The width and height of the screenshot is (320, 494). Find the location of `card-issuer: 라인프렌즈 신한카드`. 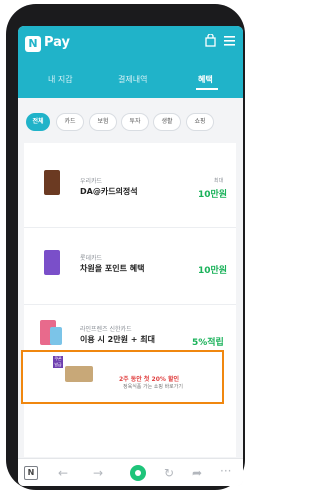

card-issuer: 라인프렌즈 신한카드 is located at coordinates (106, 329).